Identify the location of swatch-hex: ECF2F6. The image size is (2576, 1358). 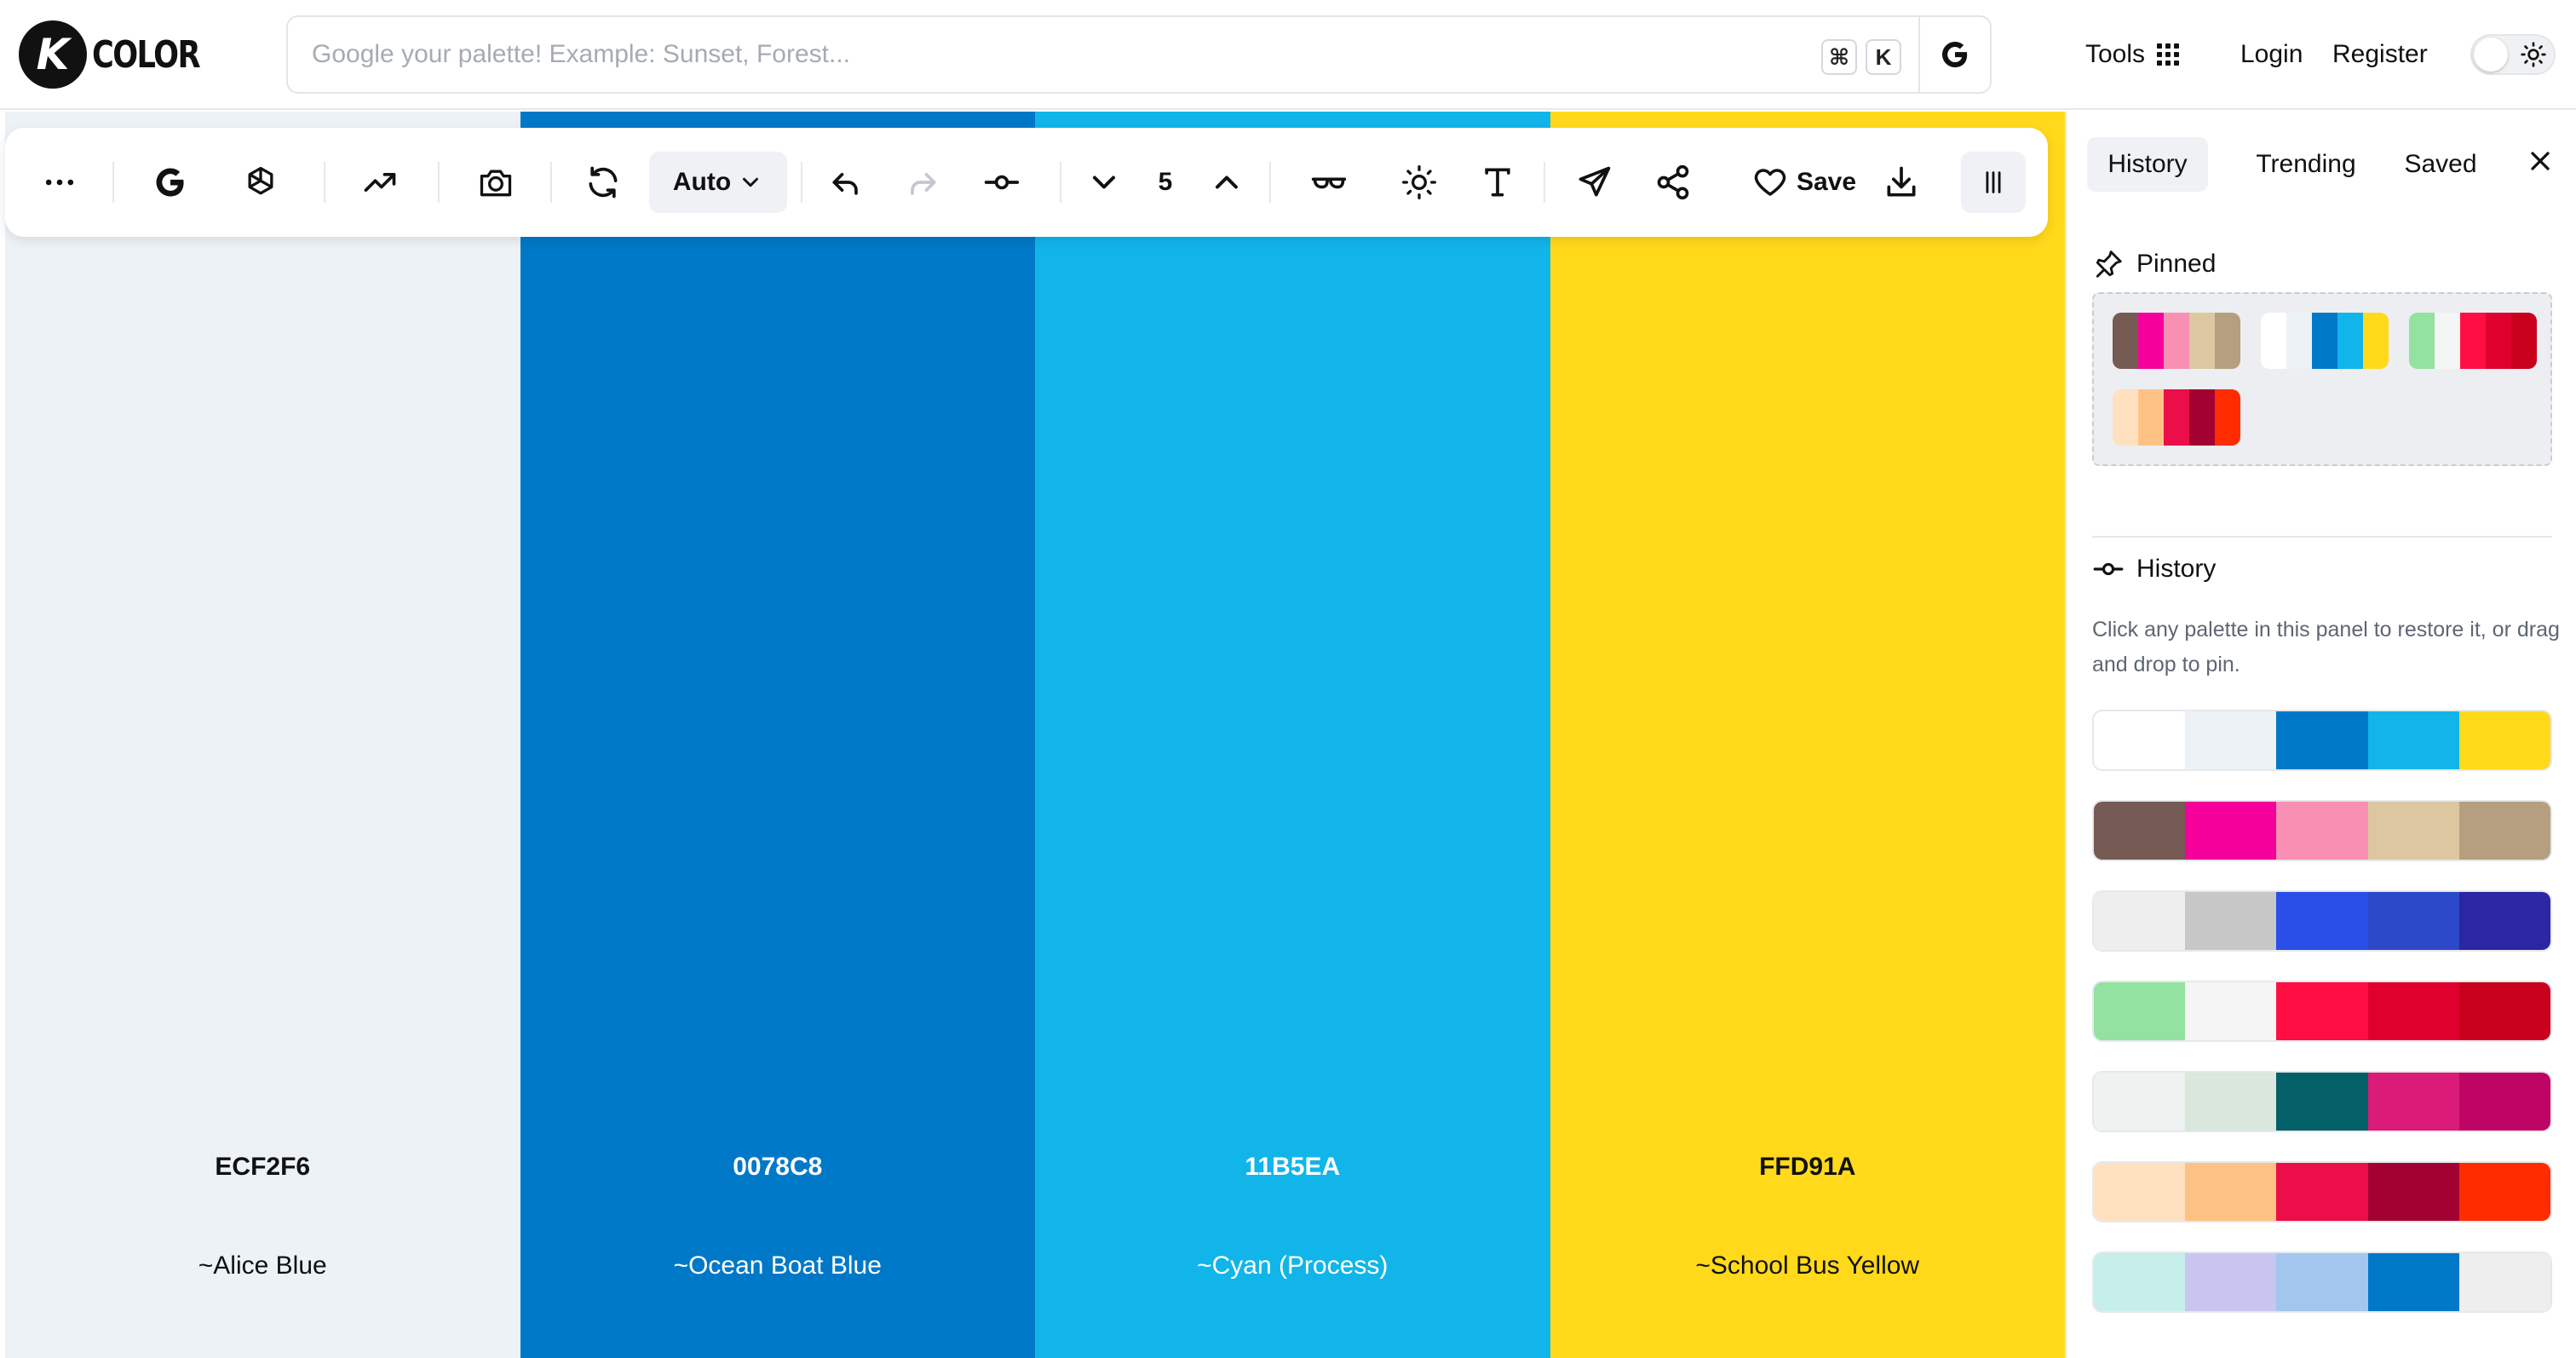
(262, 1167).